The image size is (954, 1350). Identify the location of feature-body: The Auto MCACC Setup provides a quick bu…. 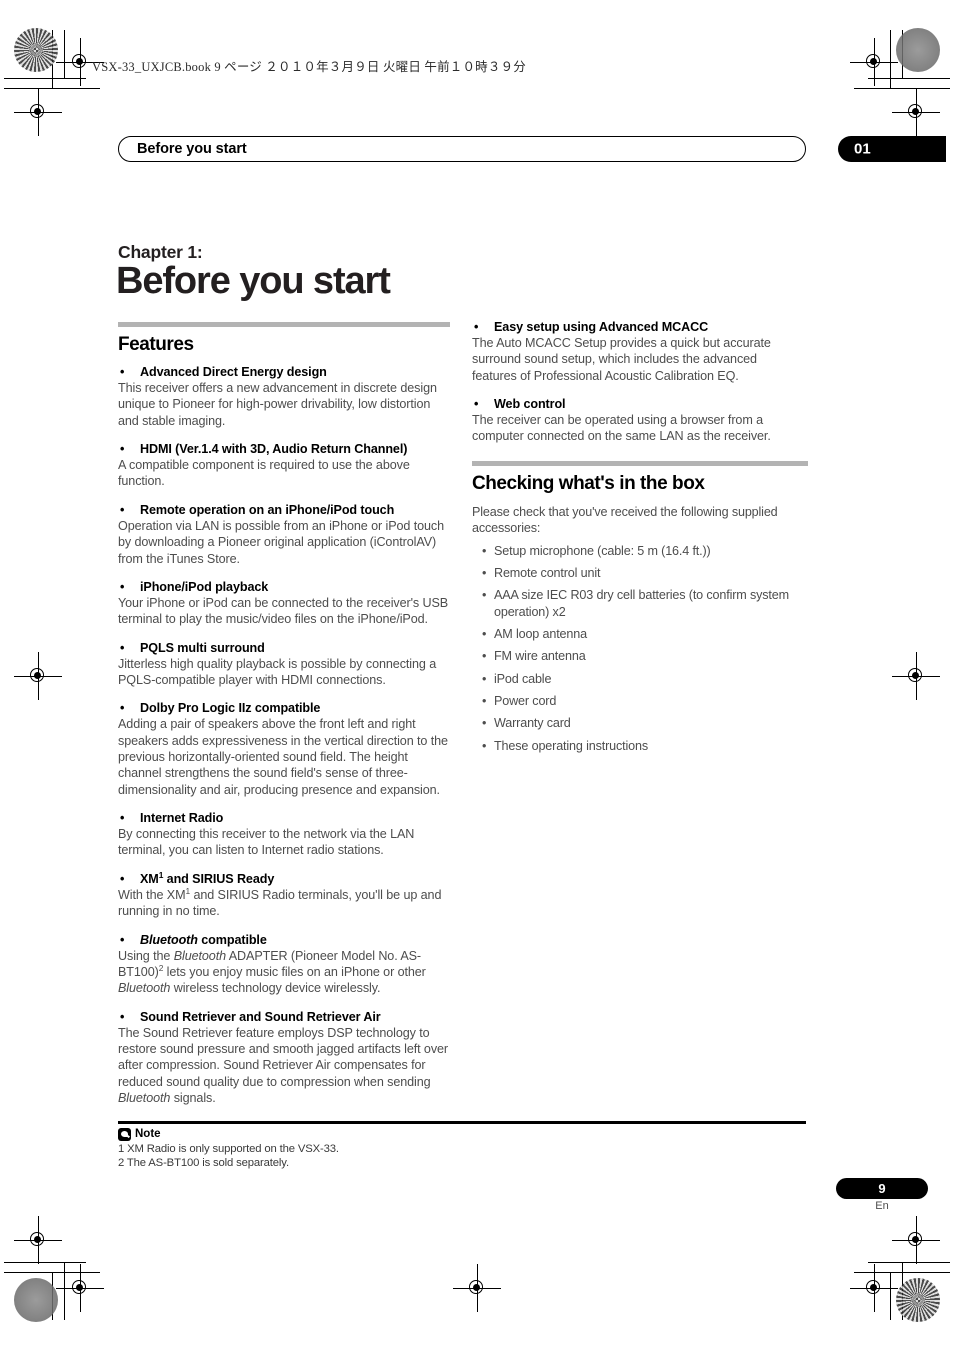
(621, 359).